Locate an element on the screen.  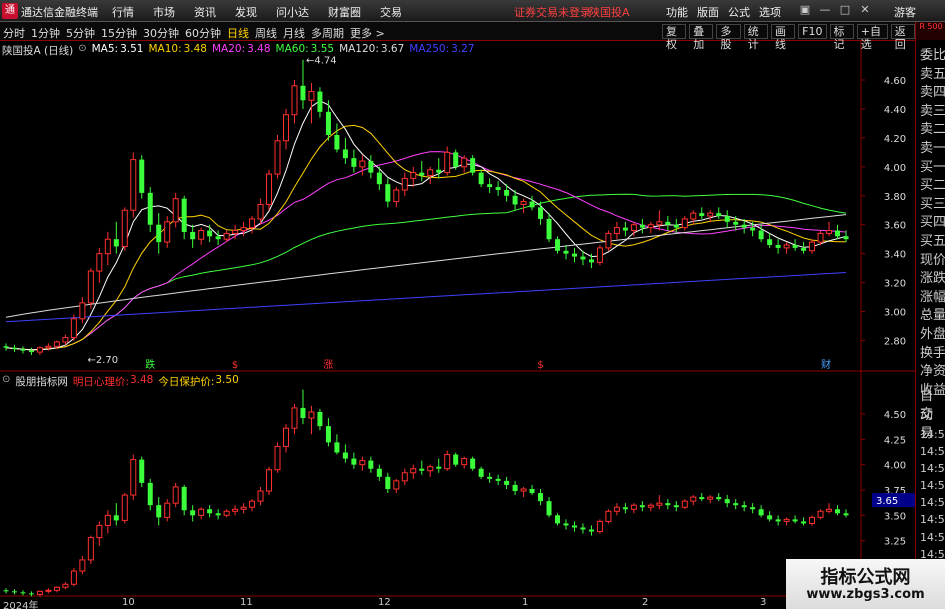
tab-60min: 60分钟 is located at coordinates (203, 33).